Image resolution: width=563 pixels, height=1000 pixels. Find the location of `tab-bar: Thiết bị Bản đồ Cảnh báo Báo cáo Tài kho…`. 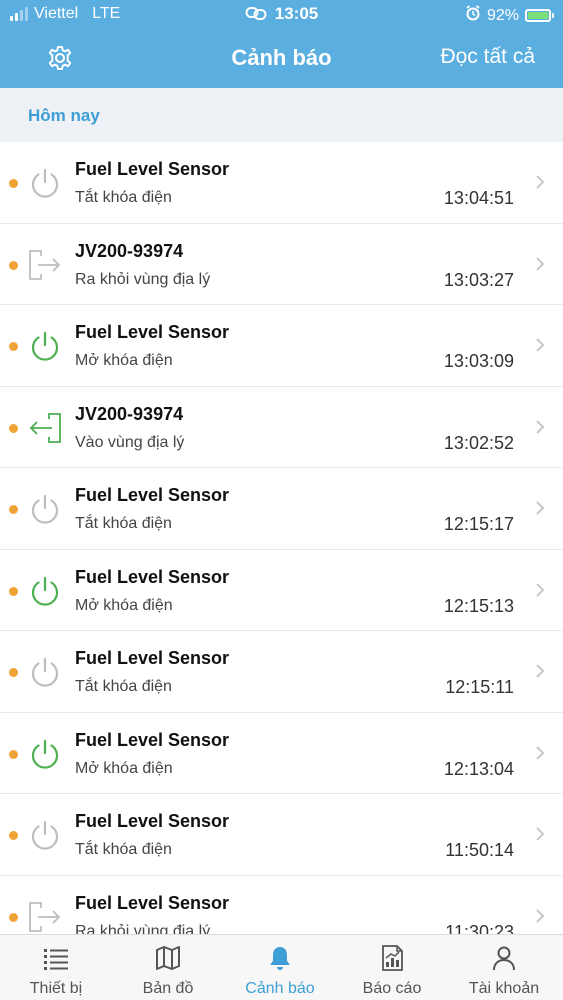

tab-bar: Thiết bị Bản đồ Cảnh báo Báo cáo Tài kho… is located at coordinates (281, 967).